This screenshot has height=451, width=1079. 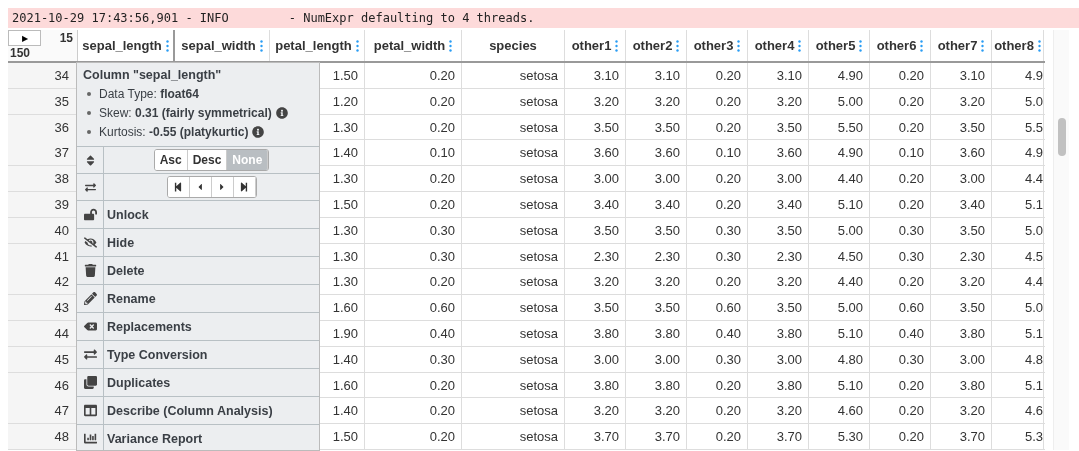 I want to click on trash-icon, so click(x=90, y=270).